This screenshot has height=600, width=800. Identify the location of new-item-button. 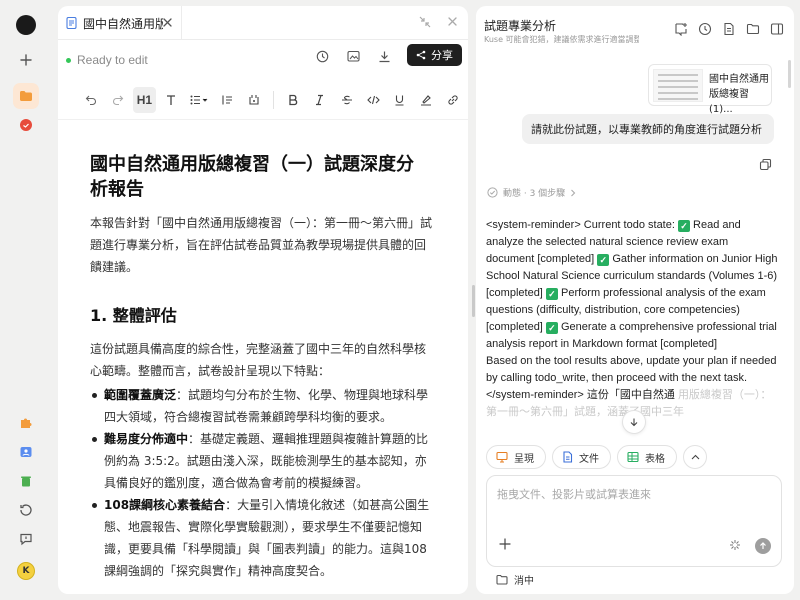
(26, 60).